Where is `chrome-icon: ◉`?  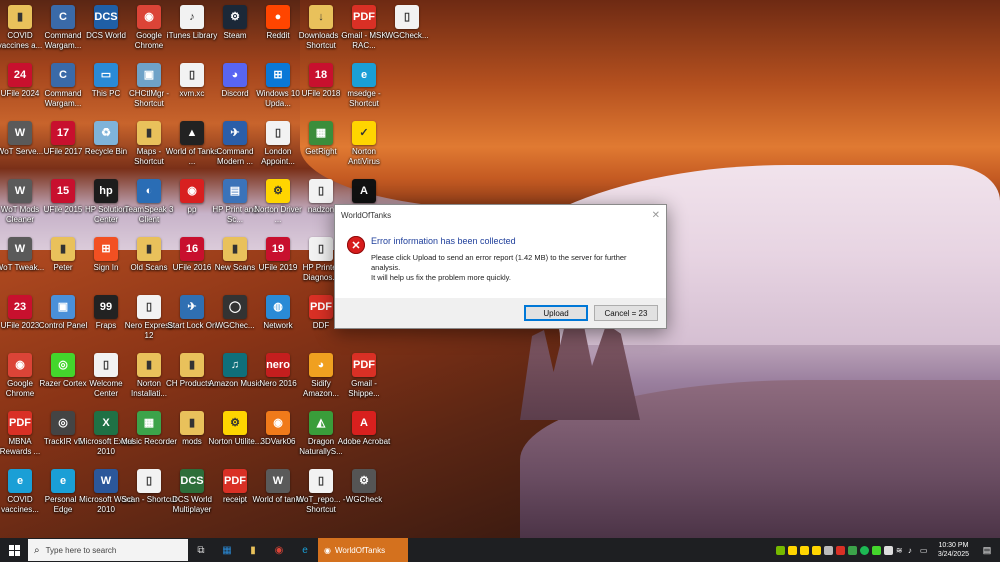 chrome-icon: ◉ is located at coordinates (279, 550).